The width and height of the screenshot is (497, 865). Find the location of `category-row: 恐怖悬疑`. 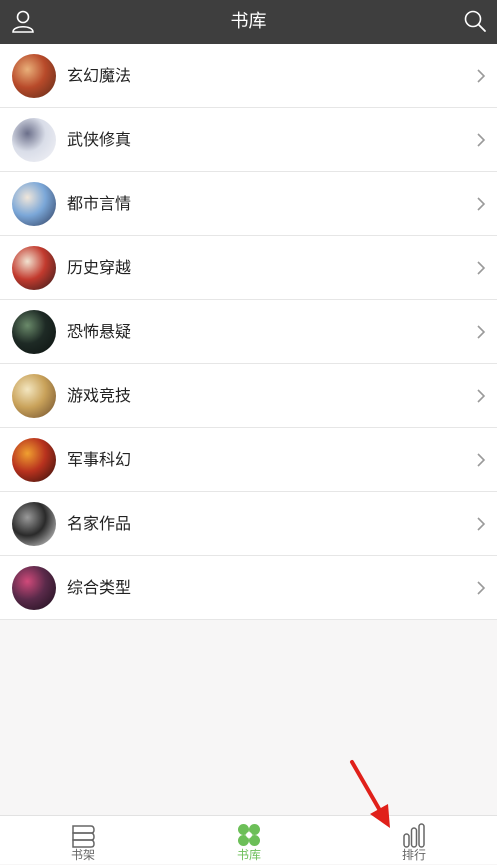

category-row: 恐怖悬疑 is located at coordinates (248, 332).